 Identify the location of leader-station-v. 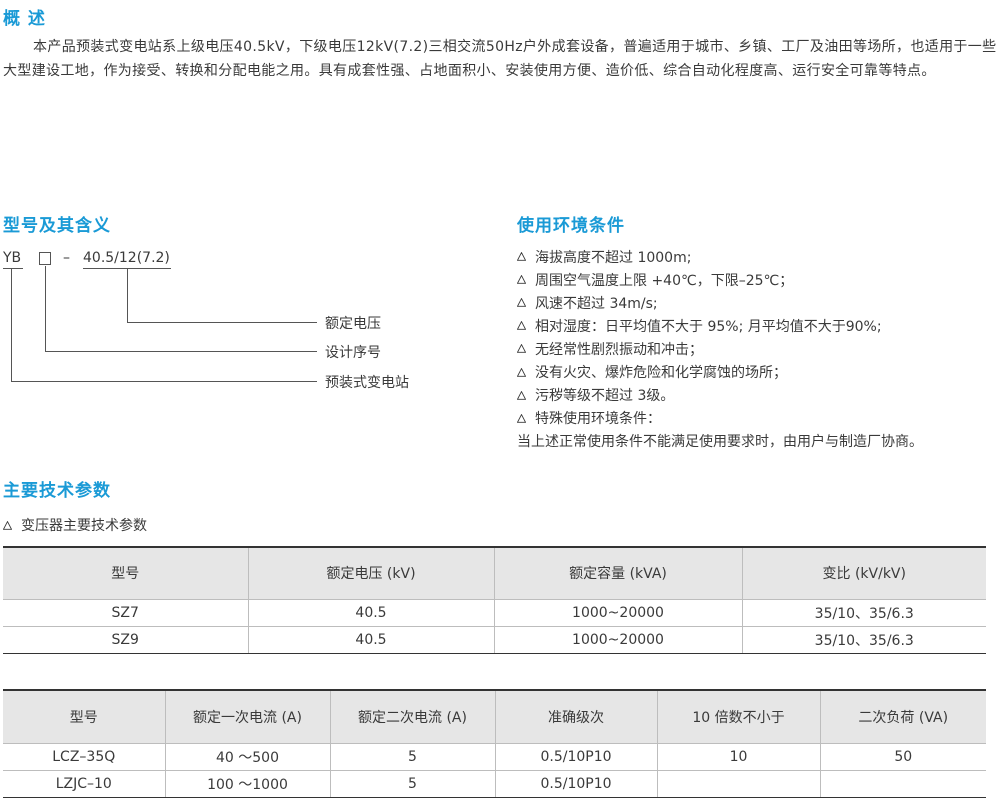
(11, 324).